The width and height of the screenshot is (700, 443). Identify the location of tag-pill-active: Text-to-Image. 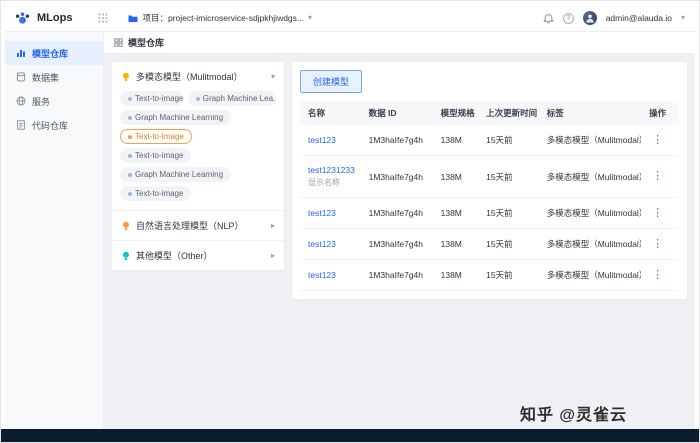
(156, 136).